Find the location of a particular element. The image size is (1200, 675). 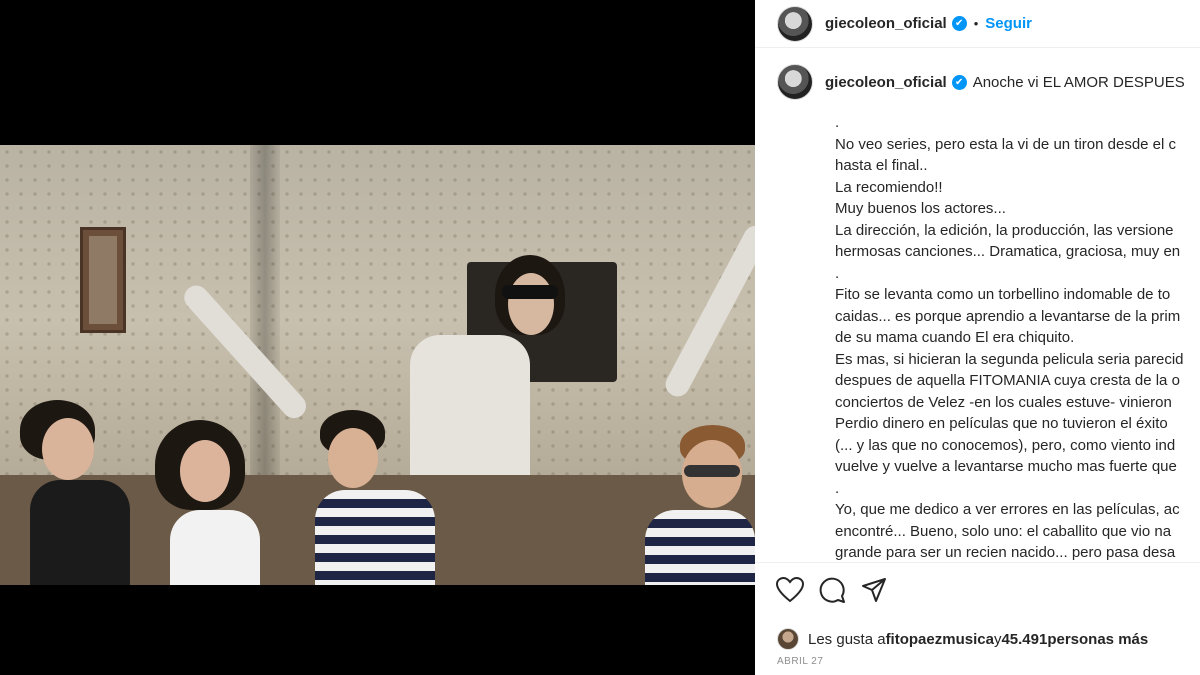

caption-line: La recomiendo!! is located at coordinates (889, 187).